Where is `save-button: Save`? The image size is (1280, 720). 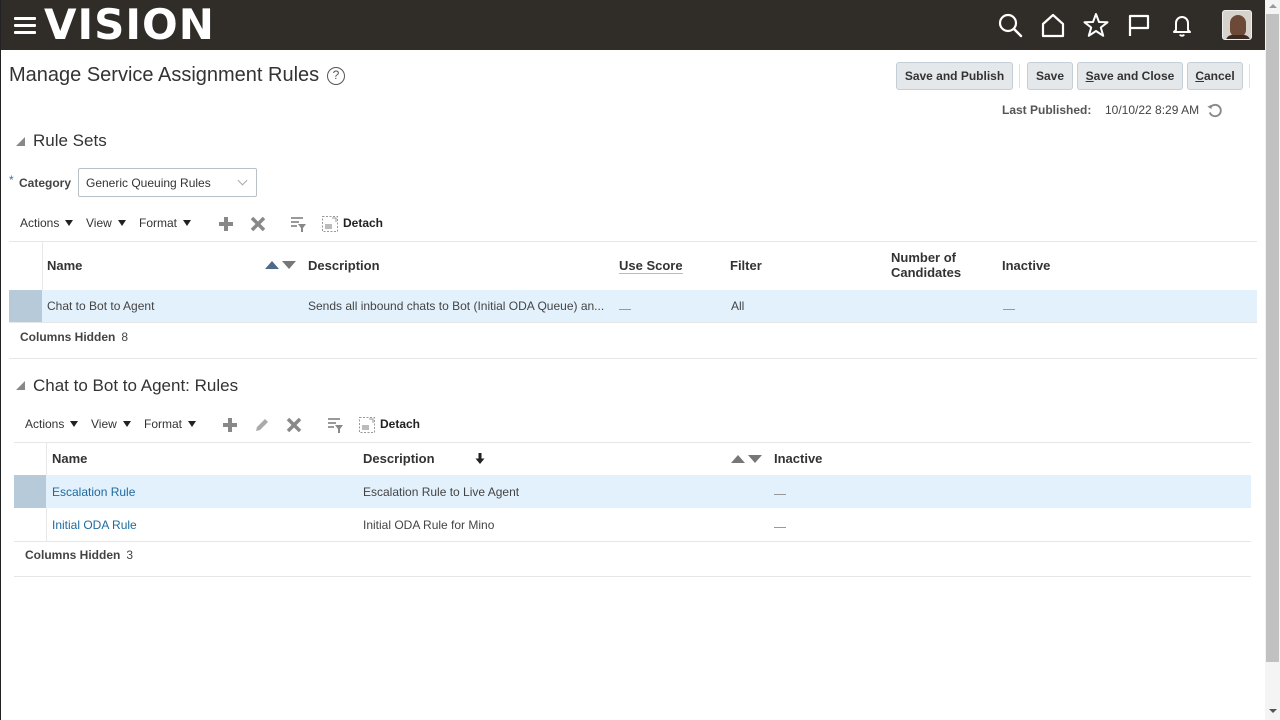
save-button: Save is located at coordinates (1050, 76).